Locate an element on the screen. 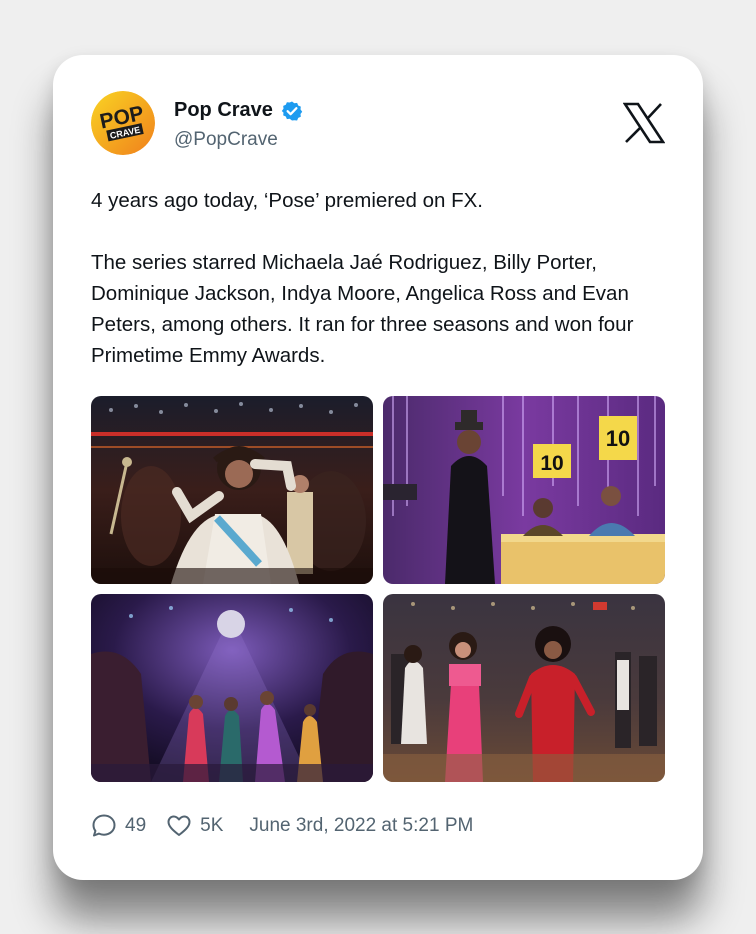 This screenshot has width=756, height=934. author-name-row: Pop Crave is located at coordinates (238, 110).